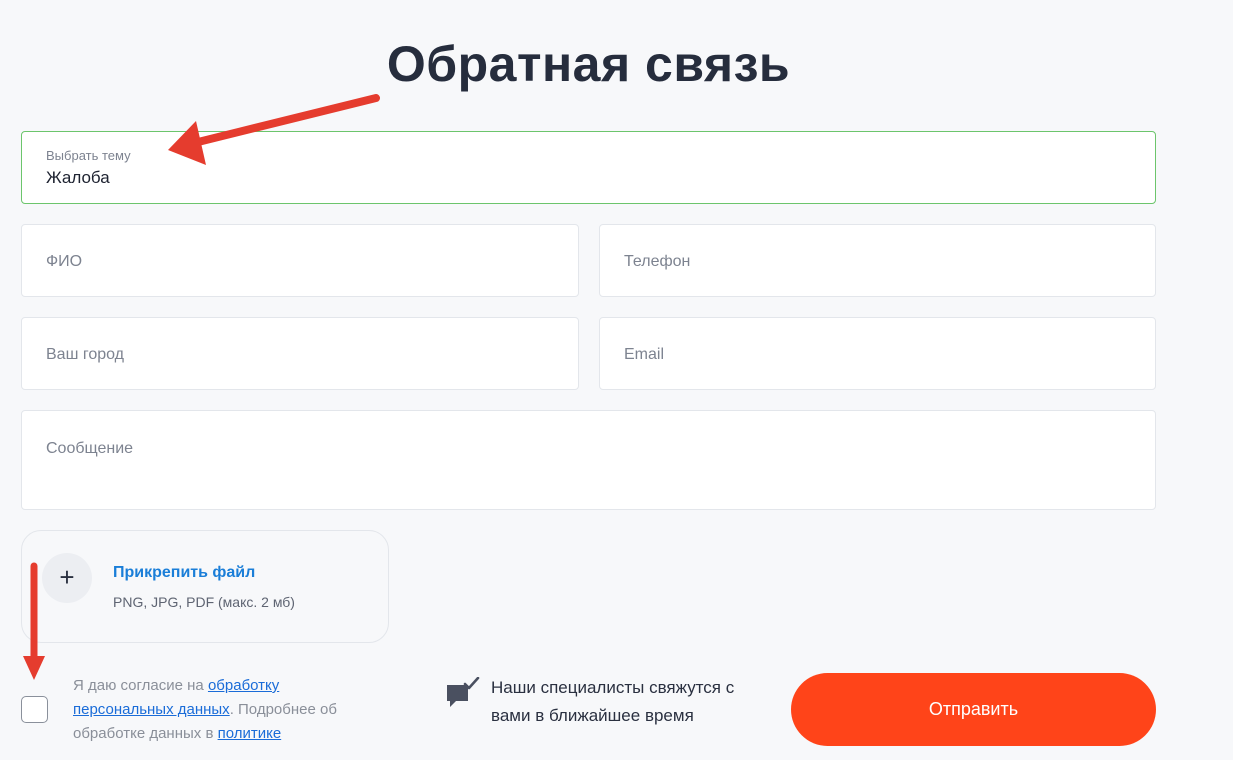 Image resolution: width=1233 pixels, height=760 pixels. Describe the element at coordinates (34, 709) in the screenshot. I see `consent-checkbox` at that location.